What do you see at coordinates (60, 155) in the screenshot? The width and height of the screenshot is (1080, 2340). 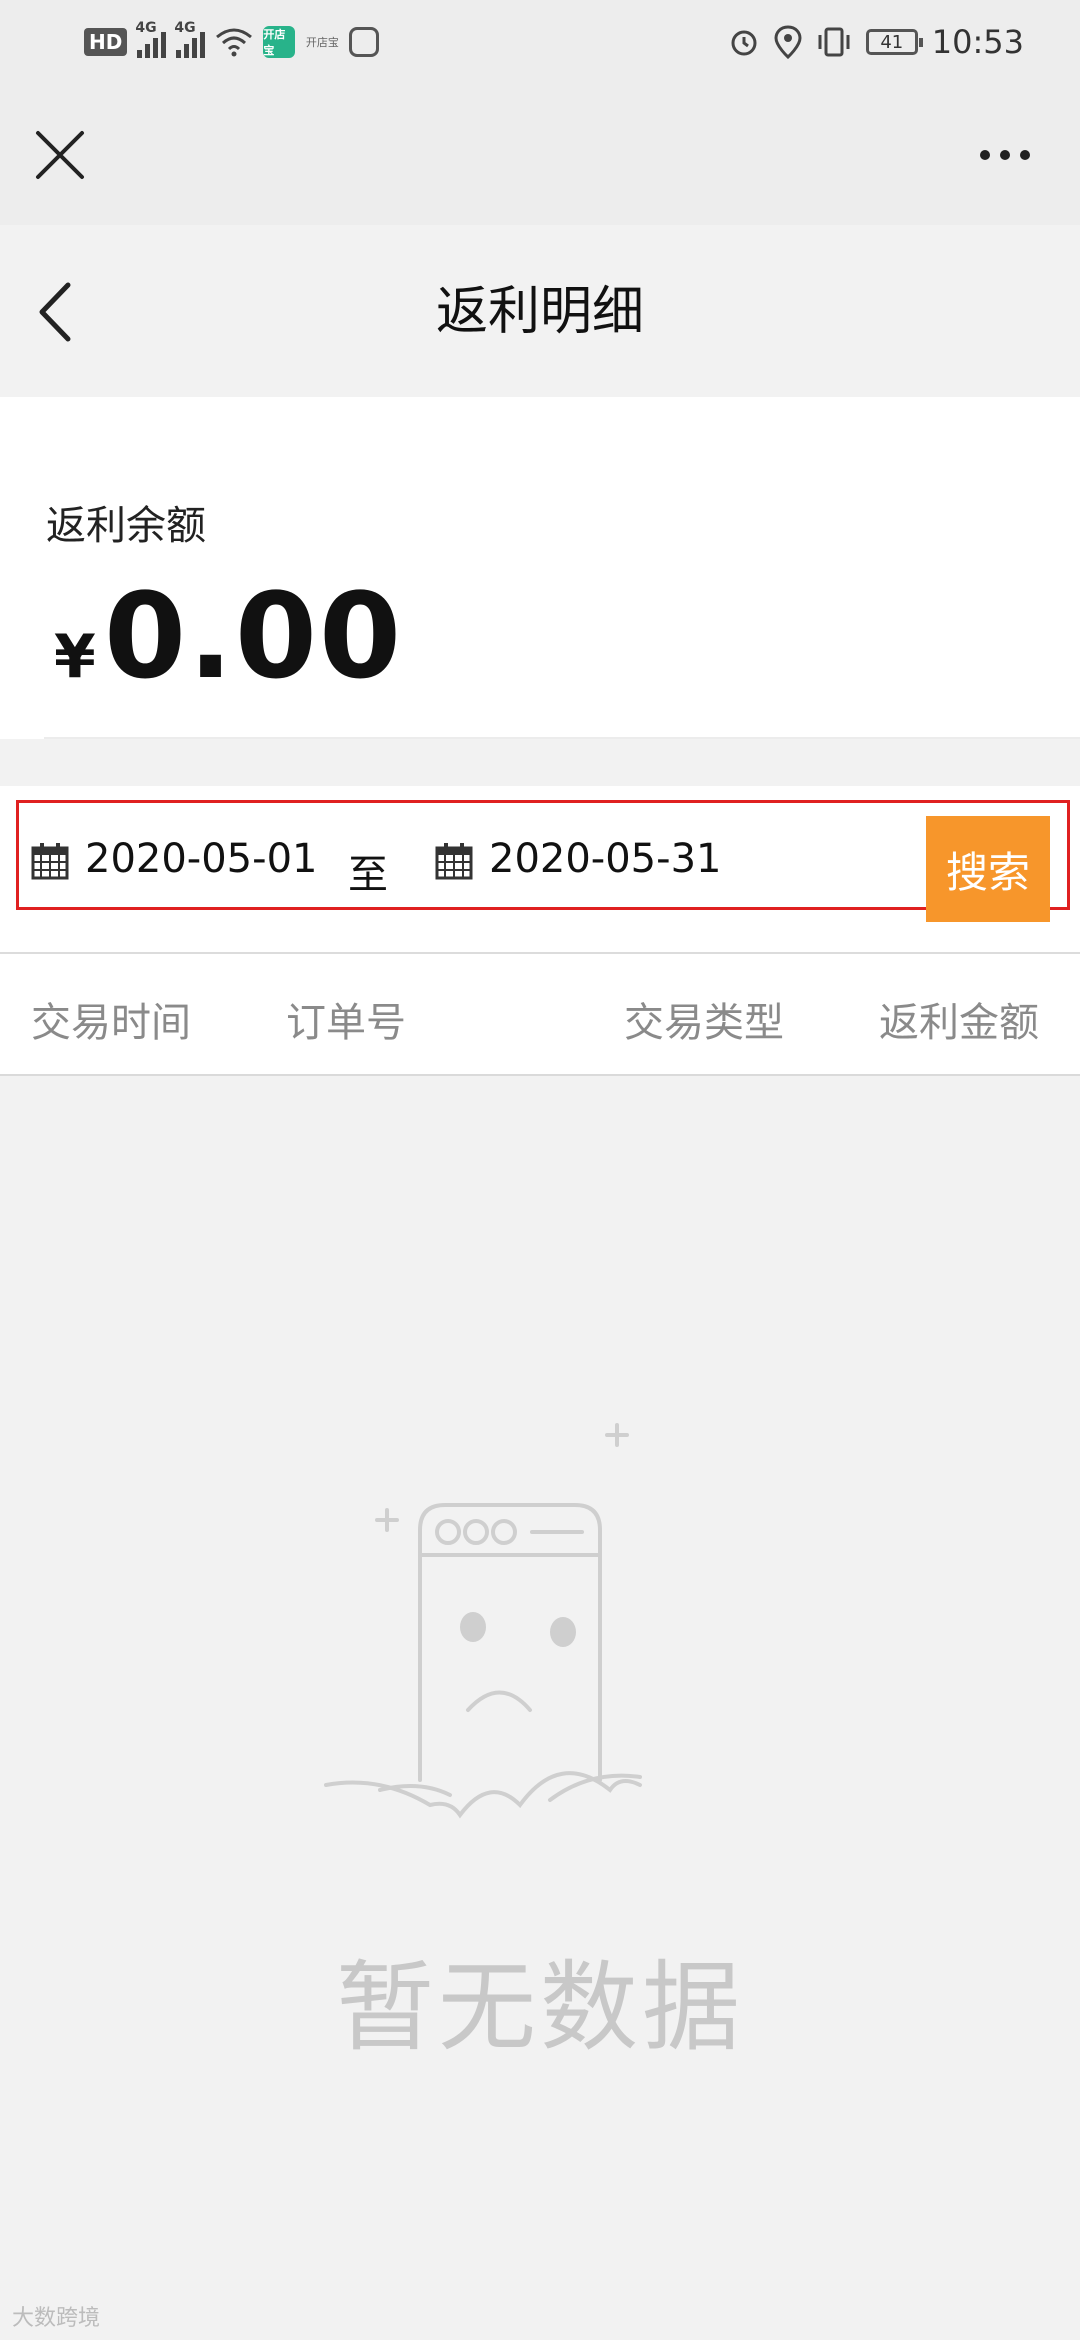 I see `close-icon` at bounding box center [60, 155].